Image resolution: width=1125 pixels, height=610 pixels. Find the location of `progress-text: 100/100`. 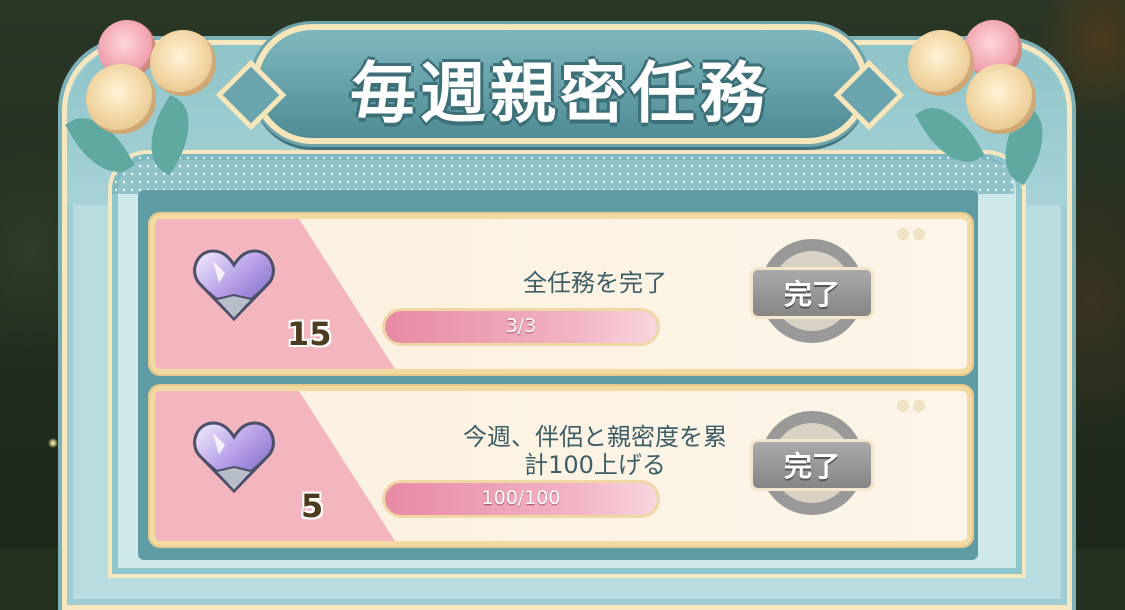

progress-text: 100/100 is located at coordinates (521, 498).